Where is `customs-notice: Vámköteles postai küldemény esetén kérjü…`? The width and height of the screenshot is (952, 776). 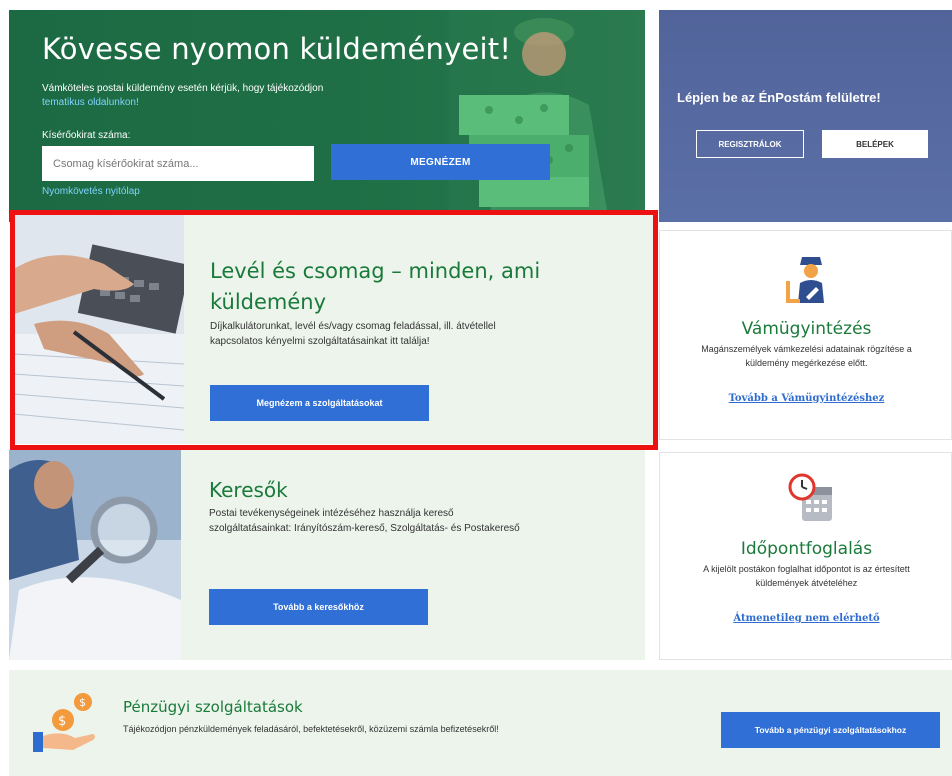
customs-notice: Vámköteles postai küldemény esetén kérjü… is located at coordinates (232, 96).